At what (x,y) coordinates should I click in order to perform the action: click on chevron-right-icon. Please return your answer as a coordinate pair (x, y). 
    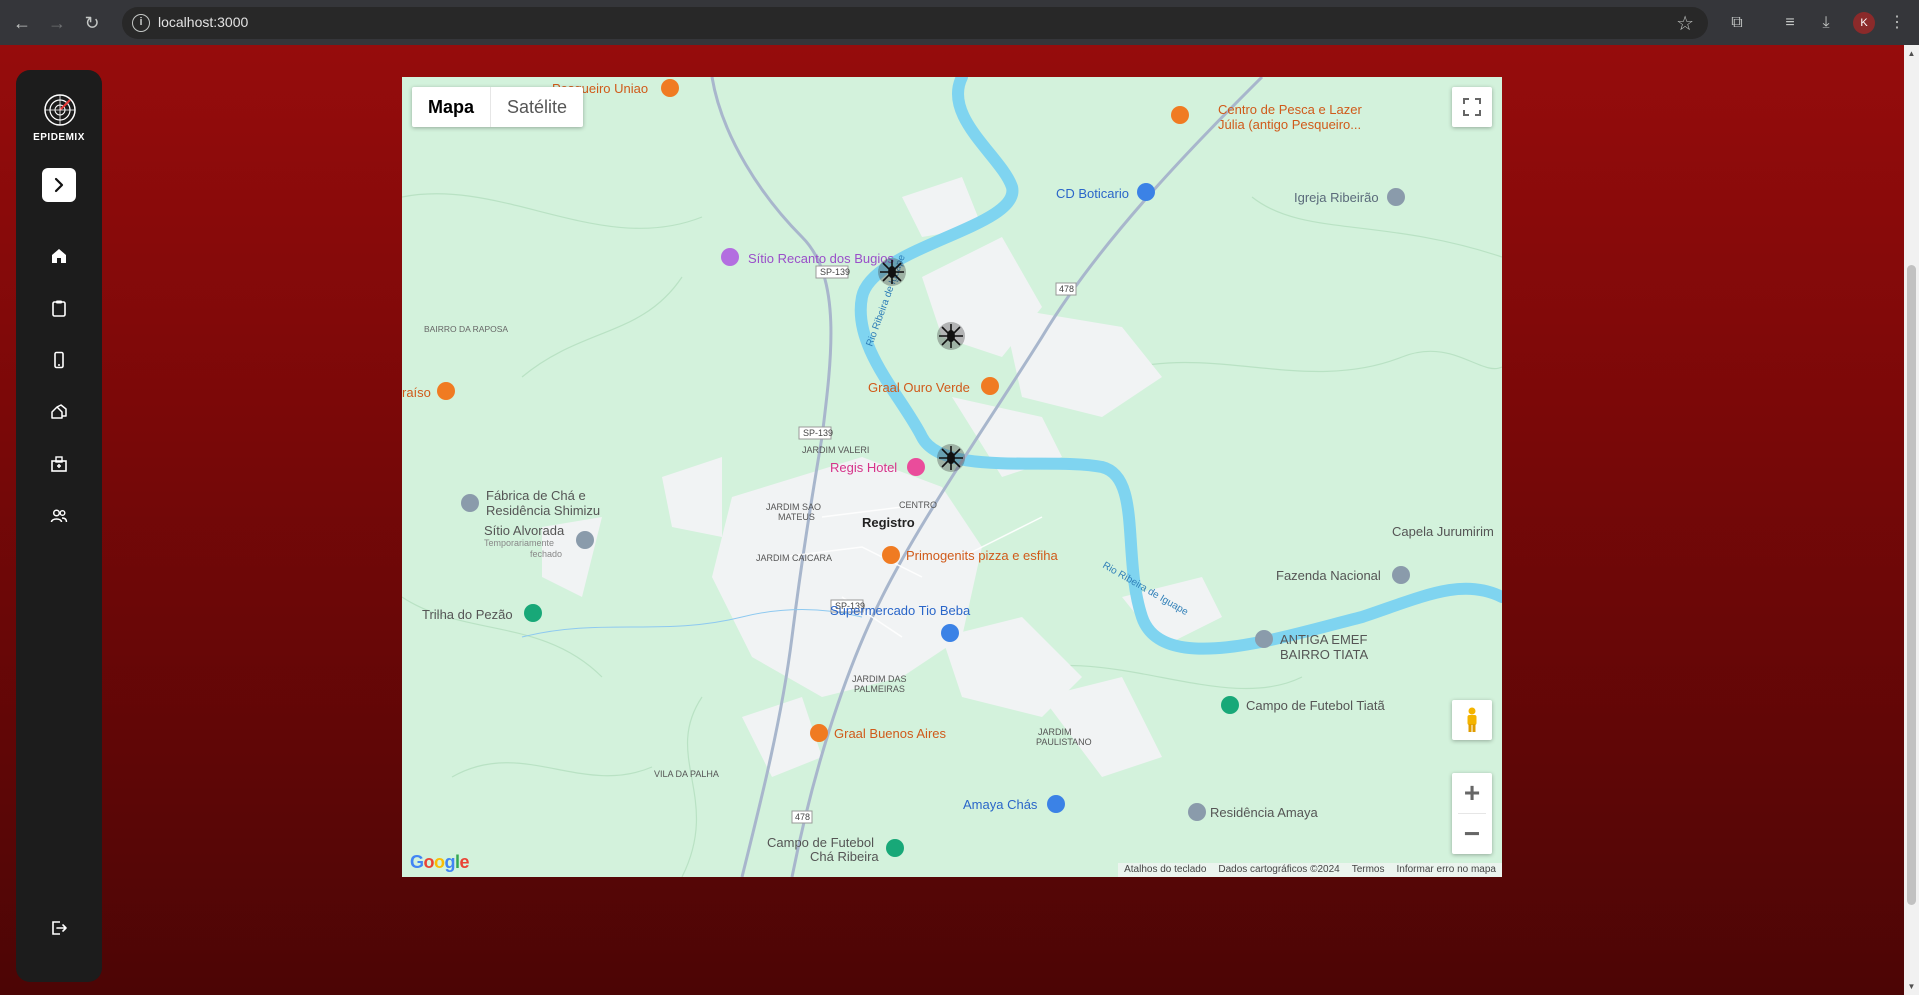
    Looking at the image, I should click on (59, 185).